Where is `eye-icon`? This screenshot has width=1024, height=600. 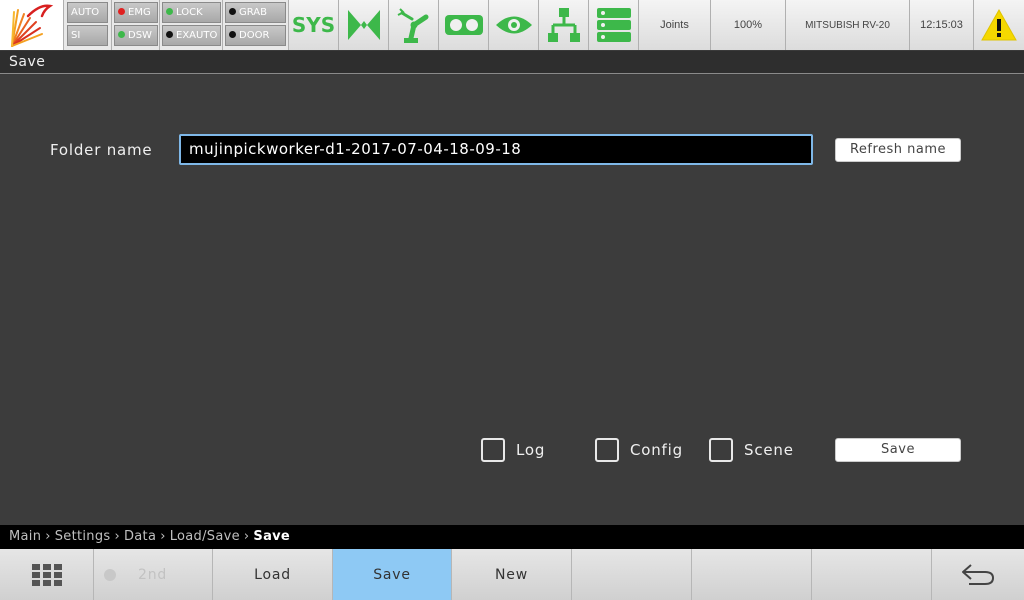
eye-icon is located at coordinates (513, 25).